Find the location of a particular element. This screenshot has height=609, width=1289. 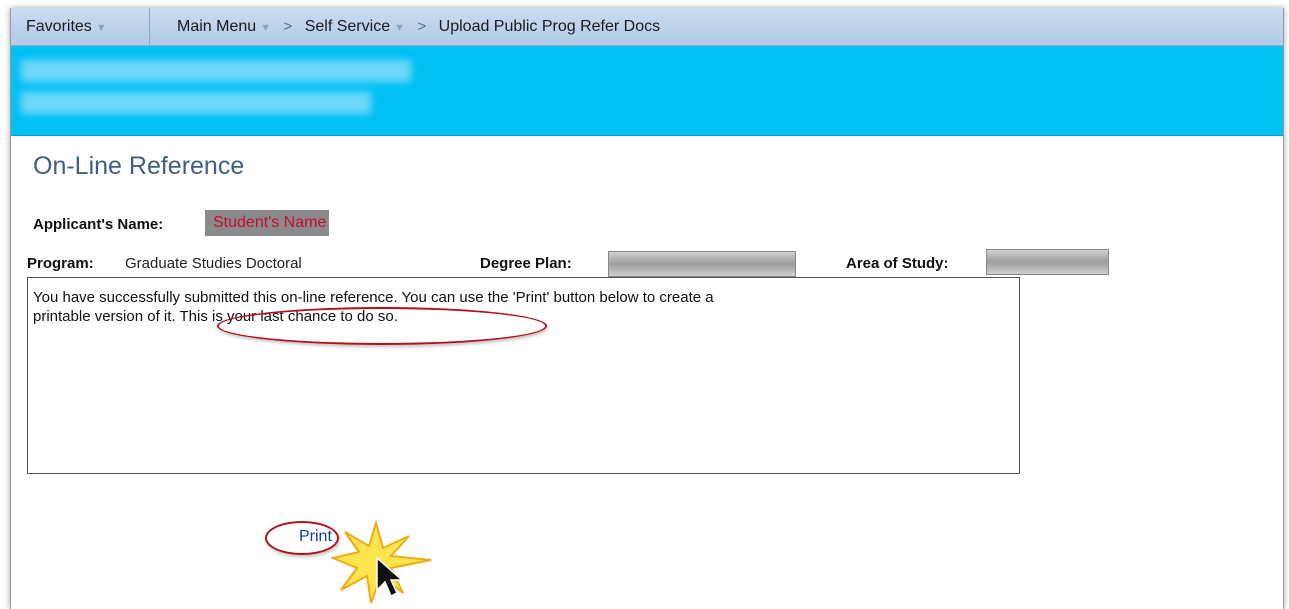

applicant-name-value: Student's Name is located at coordinates (270, 222).